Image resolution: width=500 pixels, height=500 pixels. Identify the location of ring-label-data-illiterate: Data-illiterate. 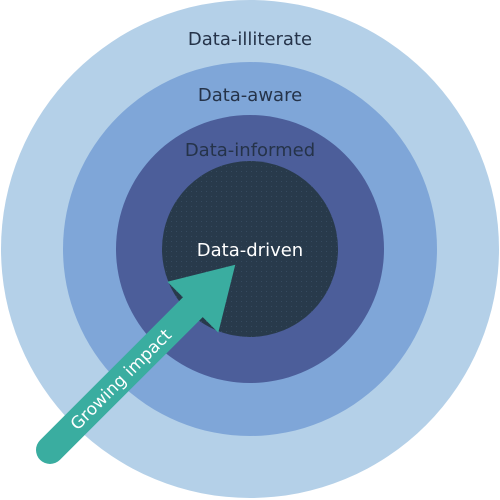
(250, 39).